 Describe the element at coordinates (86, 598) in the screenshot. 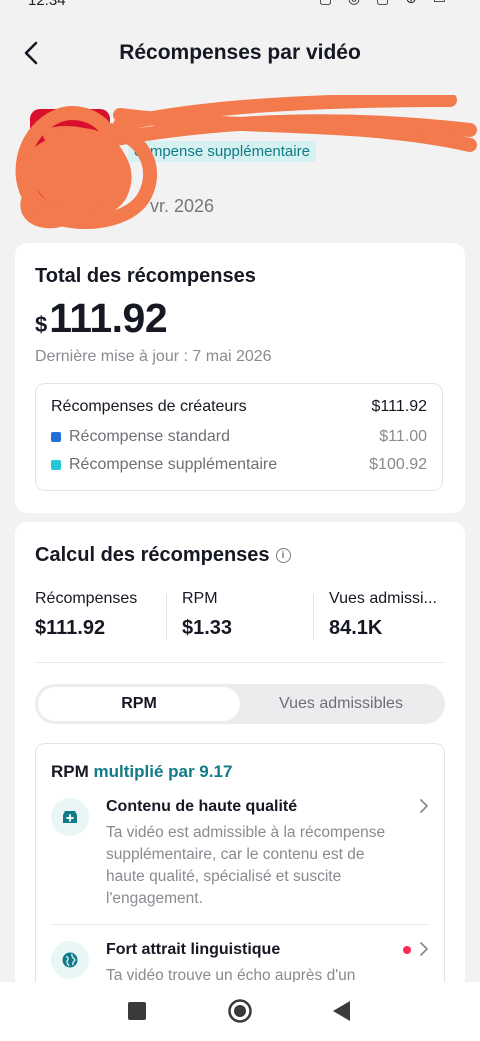

I see `metric-label: Récompenses` at that location.